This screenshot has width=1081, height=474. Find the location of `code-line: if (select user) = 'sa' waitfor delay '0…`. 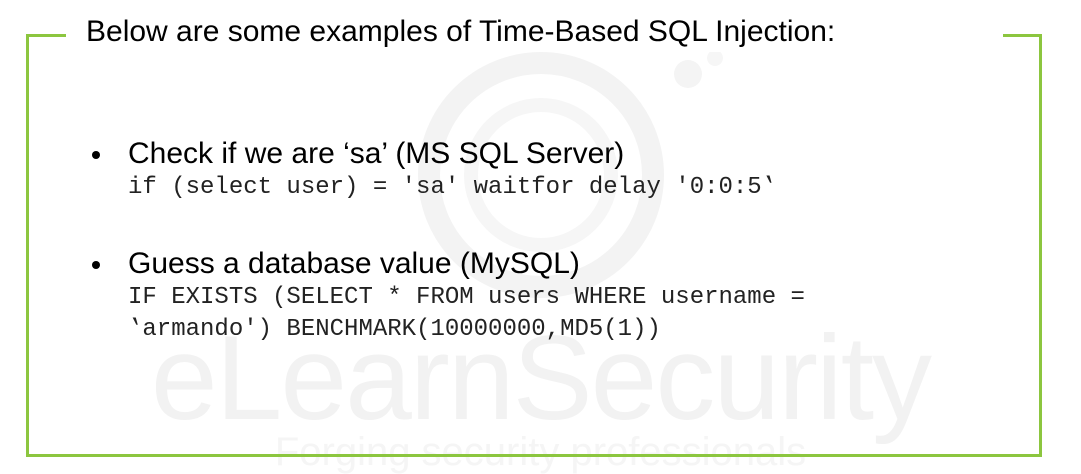

code-line: if (select user) = 'sa' waitfor delay '0… is located at coordinates (452, 187).